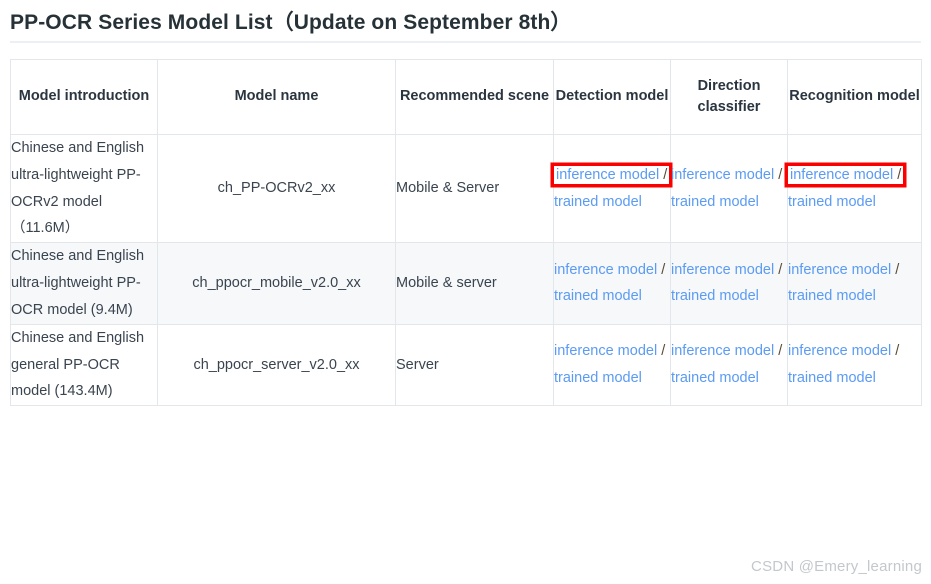 This screenshot has width=931, height=584. Describe the element at coordinates (474, 365) in the screenshot. I see `cell-recommended-scene: Server` at that location.